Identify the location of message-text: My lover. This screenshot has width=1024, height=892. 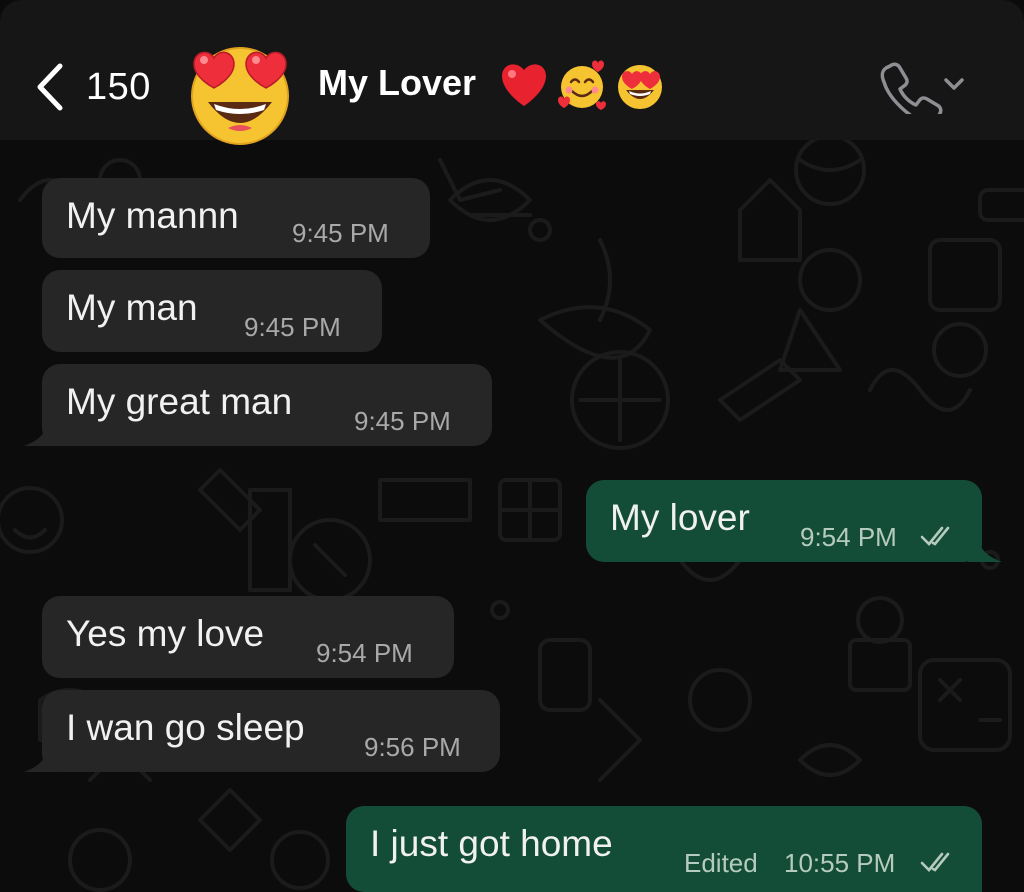
(680, 517).